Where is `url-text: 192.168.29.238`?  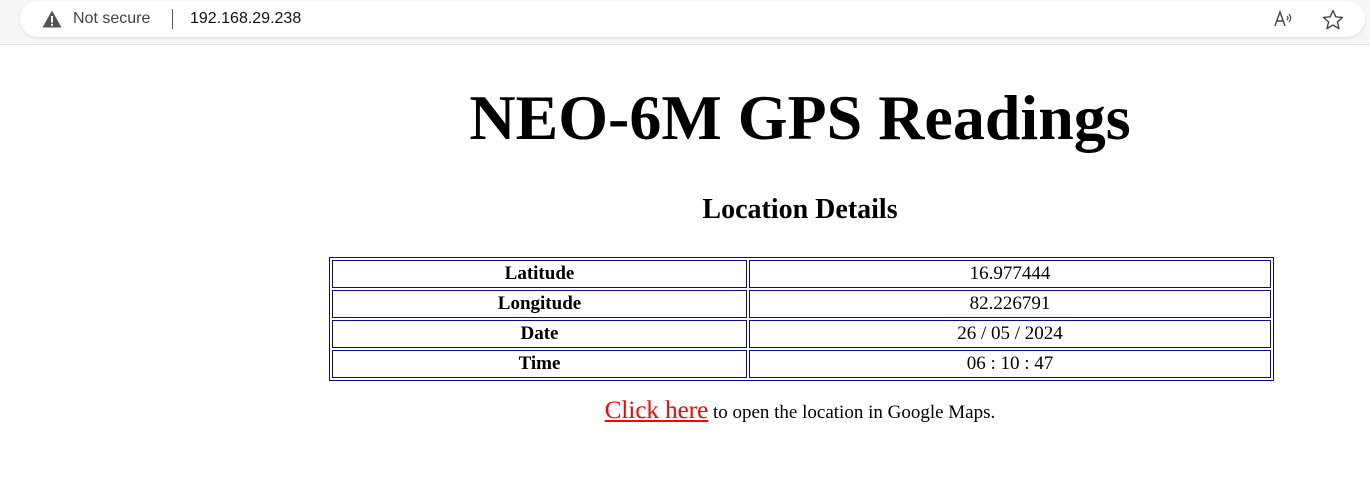
url-text: 192.168.29.238 is located at coordinates (245, 19).